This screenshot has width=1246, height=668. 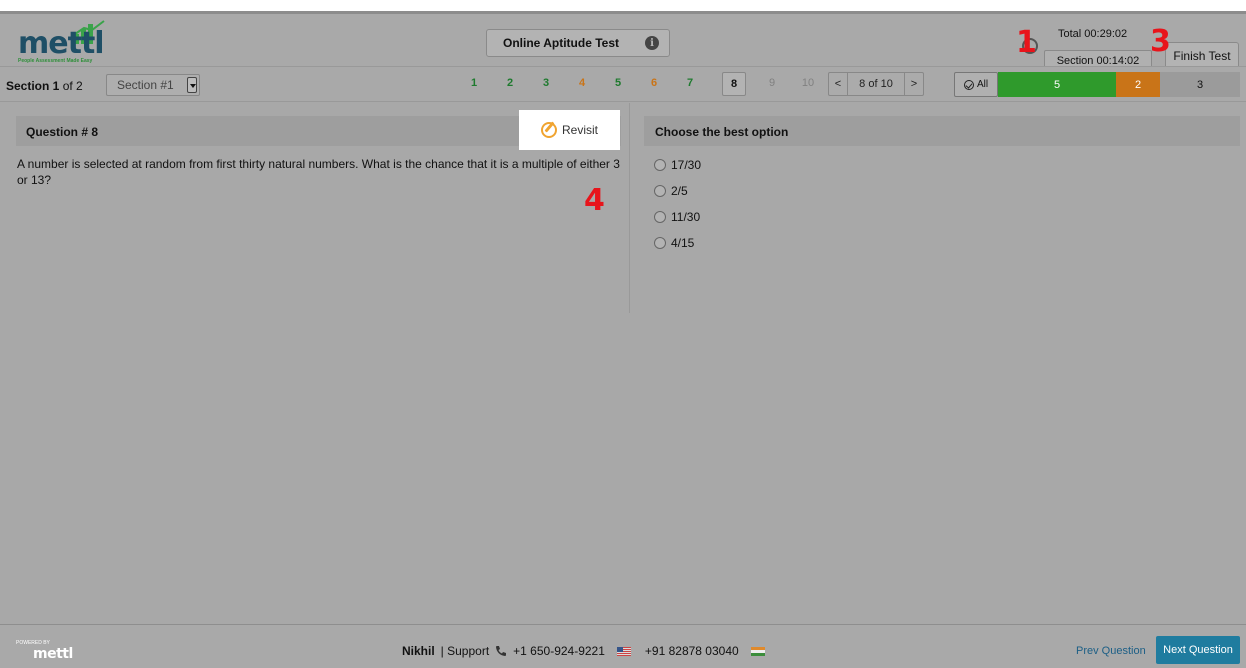 What do you see at coordinates (942, 165) in the screenshot?
I see `option-1: 17/30` at bounding box center [942, 165].